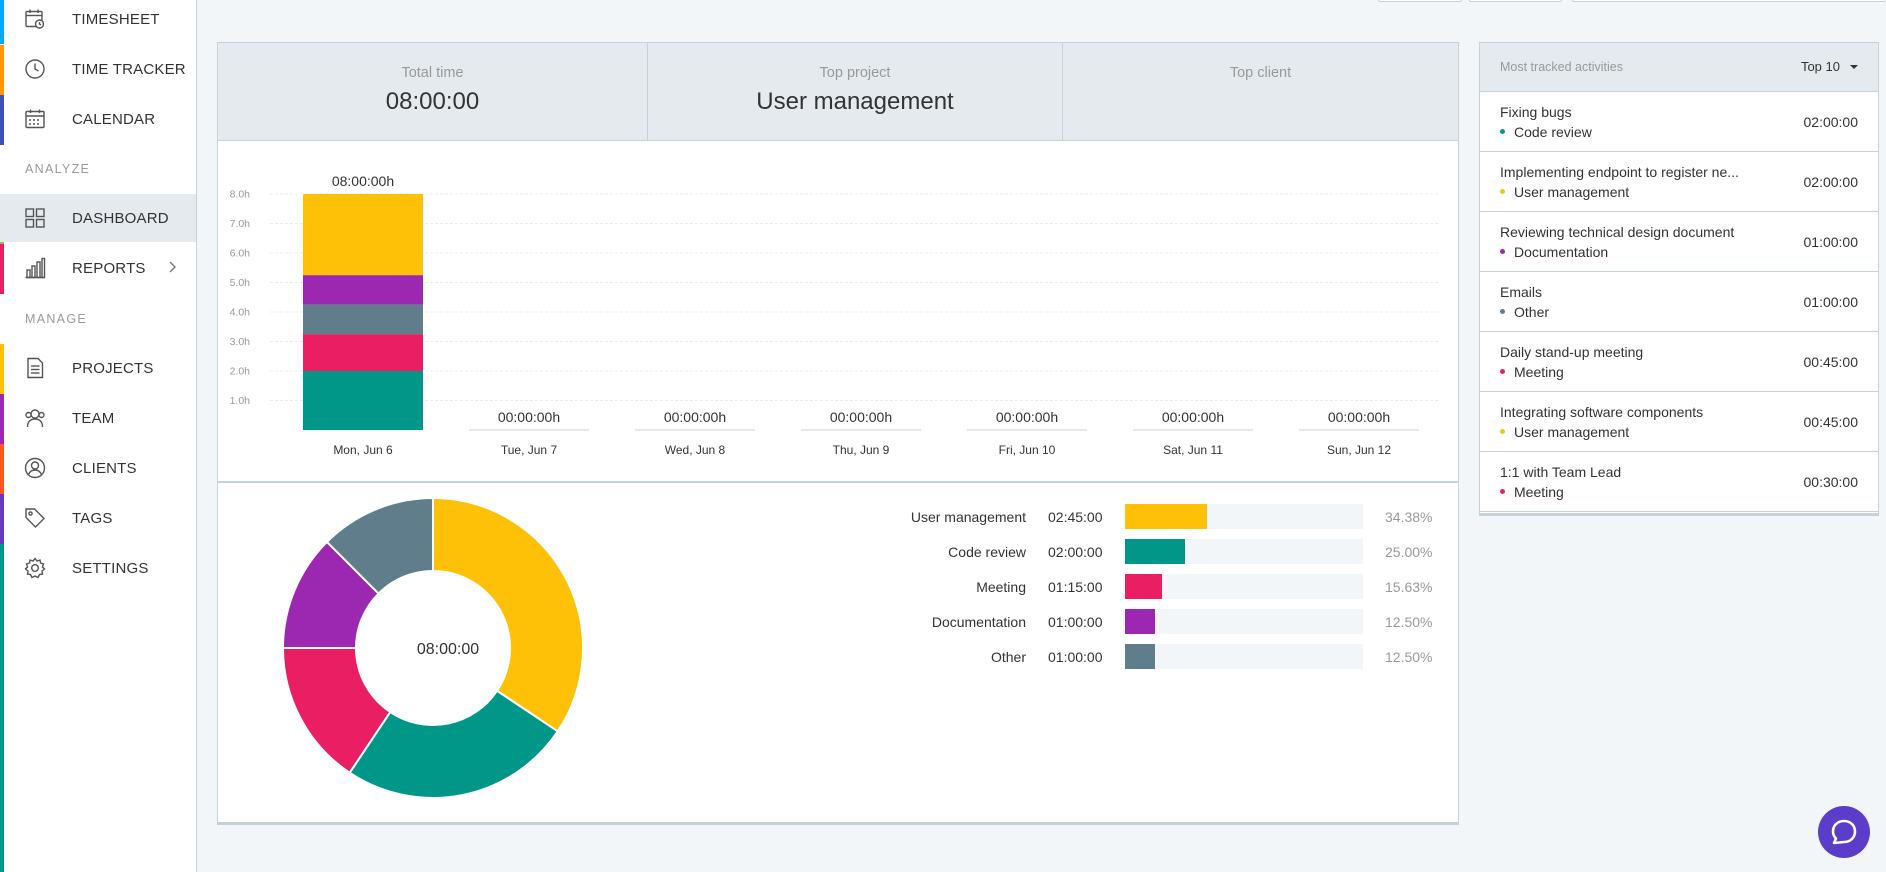  Describe the element at coordinates (113, 368) in the screenshot. I see `sidebar-item-label: PROJECTS` at that location.